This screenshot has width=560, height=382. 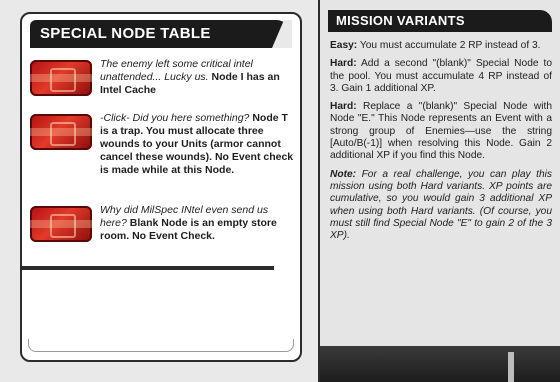 What do you see at coordinates (440, 364) in the screenshot?
I see `panel-footer-art` at bounding box center [440, 364].